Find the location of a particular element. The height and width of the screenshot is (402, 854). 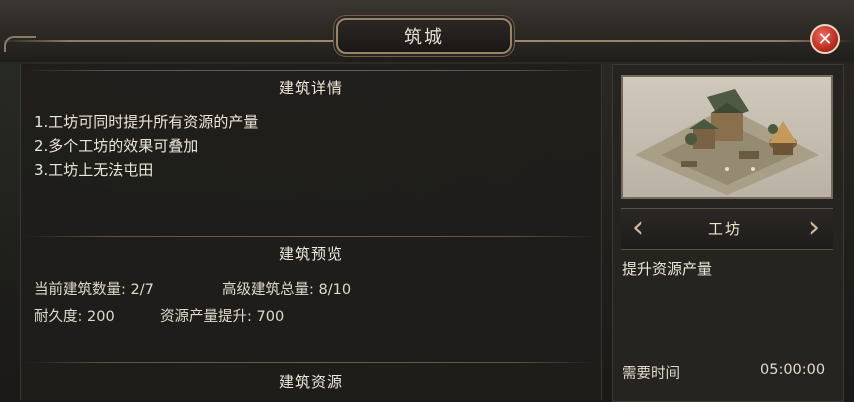

detail-line: 2.多个工坊的效果可叠加 is located at coordinates (116, 146).